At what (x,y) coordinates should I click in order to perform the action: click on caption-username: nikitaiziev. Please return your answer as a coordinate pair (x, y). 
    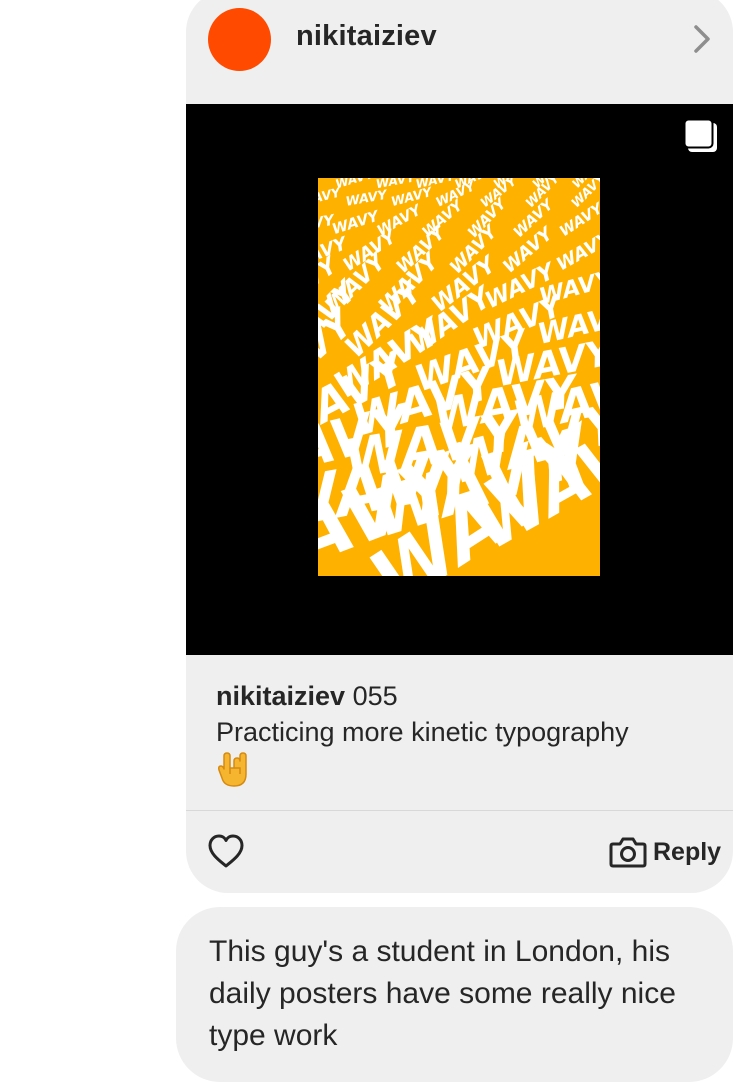
    Looking at the image, I should click on (280, 696).